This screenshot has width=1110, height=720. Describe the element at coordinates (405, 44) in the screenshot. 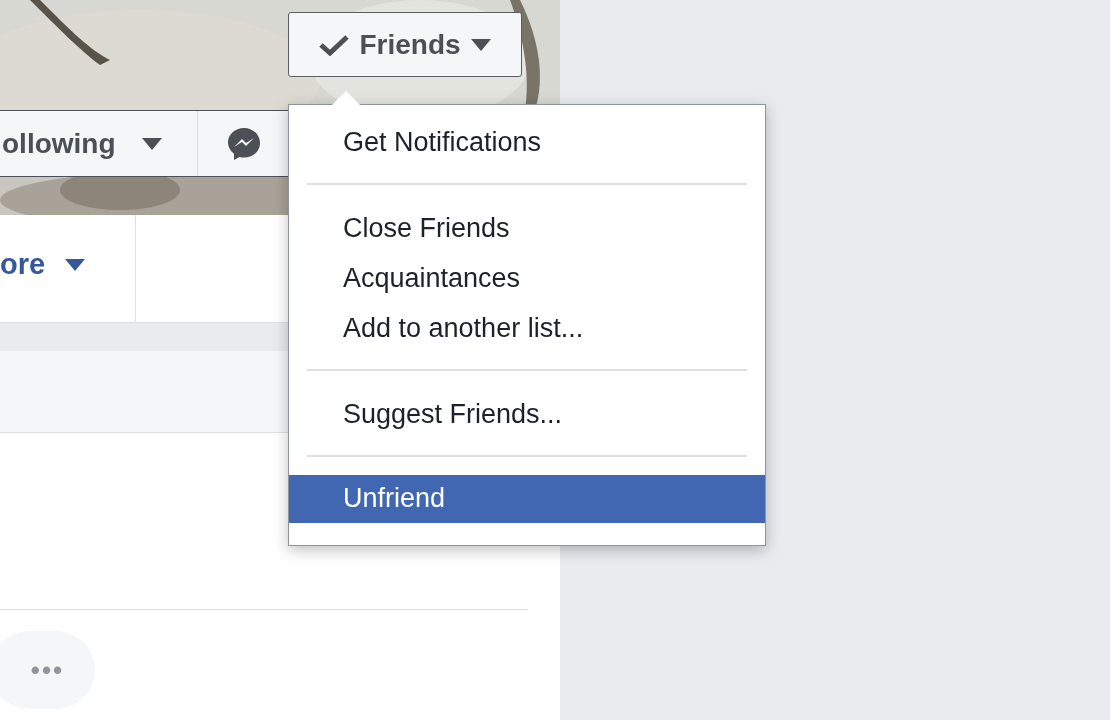

I see `friends-button: Friends` at that location.